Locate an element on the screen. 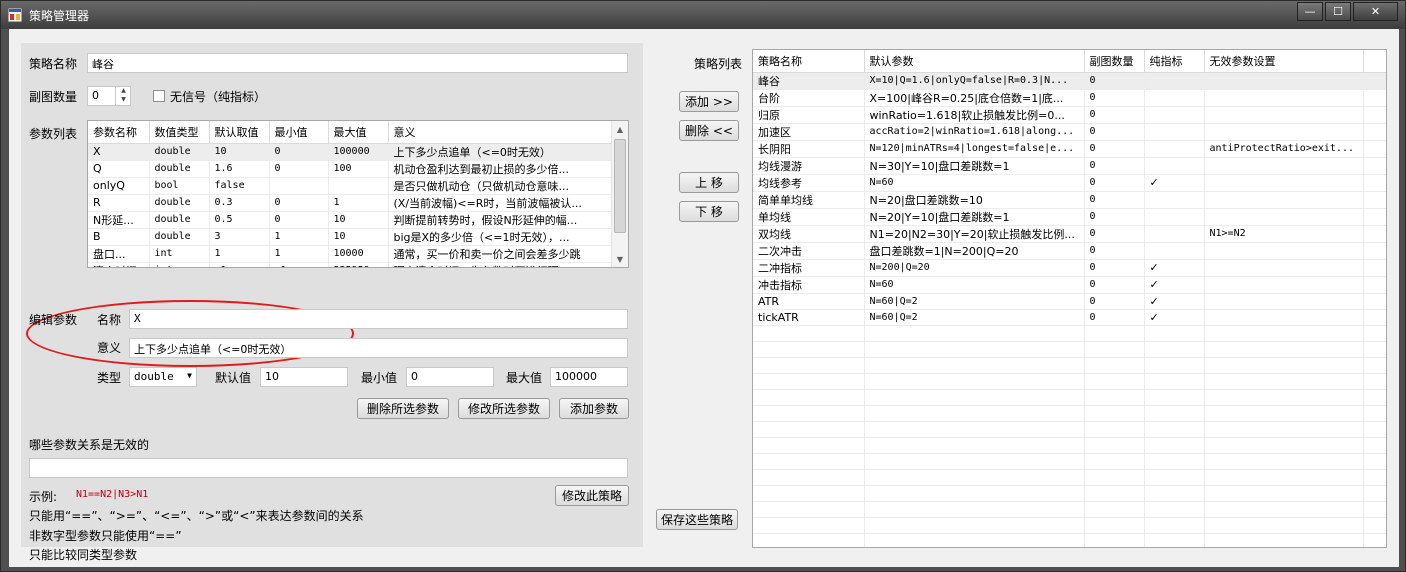  save-strategies-button: 保存这些策略 is located at coordinates (697, 519).